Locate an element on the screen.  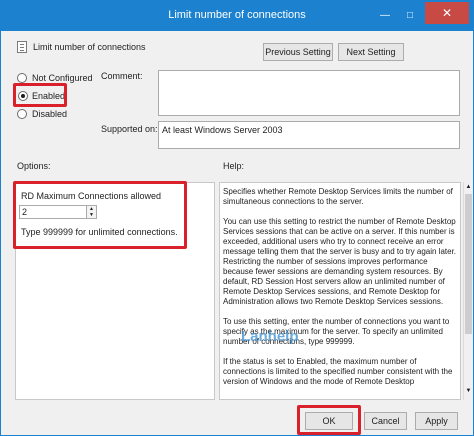
disabled-radio is located at coordinates (22, 114).